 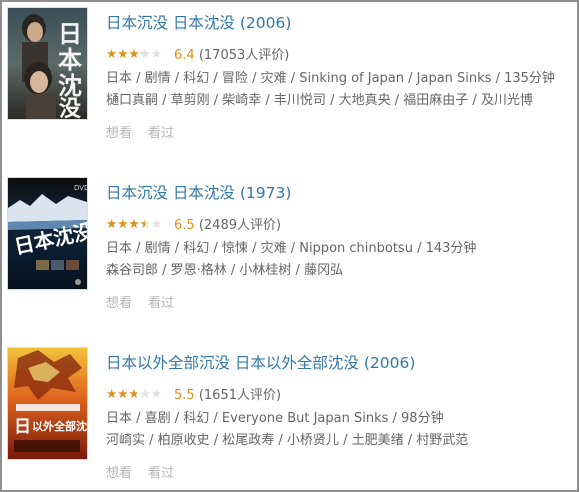 What do you see at coordinates (287, 440) in the screenshot?
I see `movie-meta-people: 河崎实 / 柏原收史 / 松尾政寿 / 小桥贤儿 / 土肥美绪 / 村野武范` at bounding box center [287, 440].